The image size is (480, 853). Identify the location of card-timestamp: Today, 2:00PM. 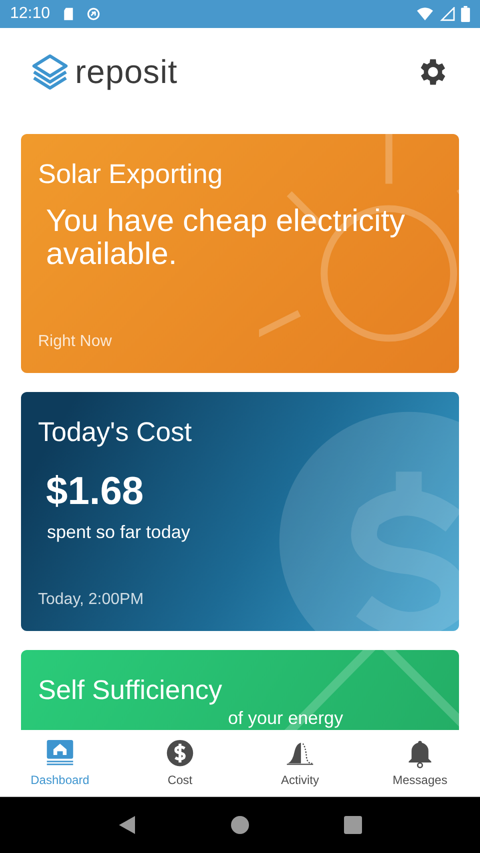
(91, 600).